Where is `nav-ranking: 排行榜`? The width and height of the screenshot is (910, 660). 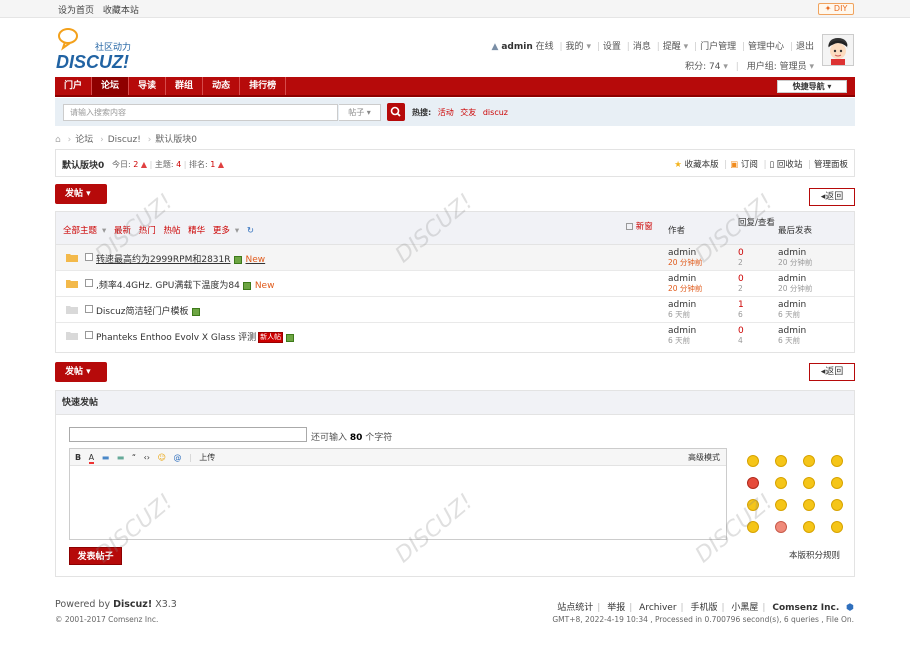 nav-ranking: 排行榜 is located at coordinates (263, 86).